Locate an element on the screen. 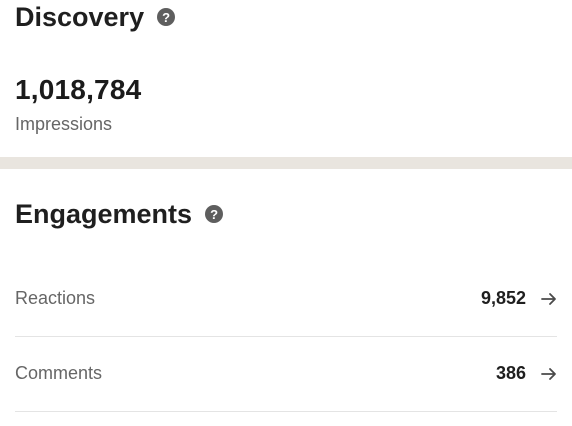 The width and height of the screenshot is (572, 426). reactions-value: 9,852 is located at coordinates (503, 298).